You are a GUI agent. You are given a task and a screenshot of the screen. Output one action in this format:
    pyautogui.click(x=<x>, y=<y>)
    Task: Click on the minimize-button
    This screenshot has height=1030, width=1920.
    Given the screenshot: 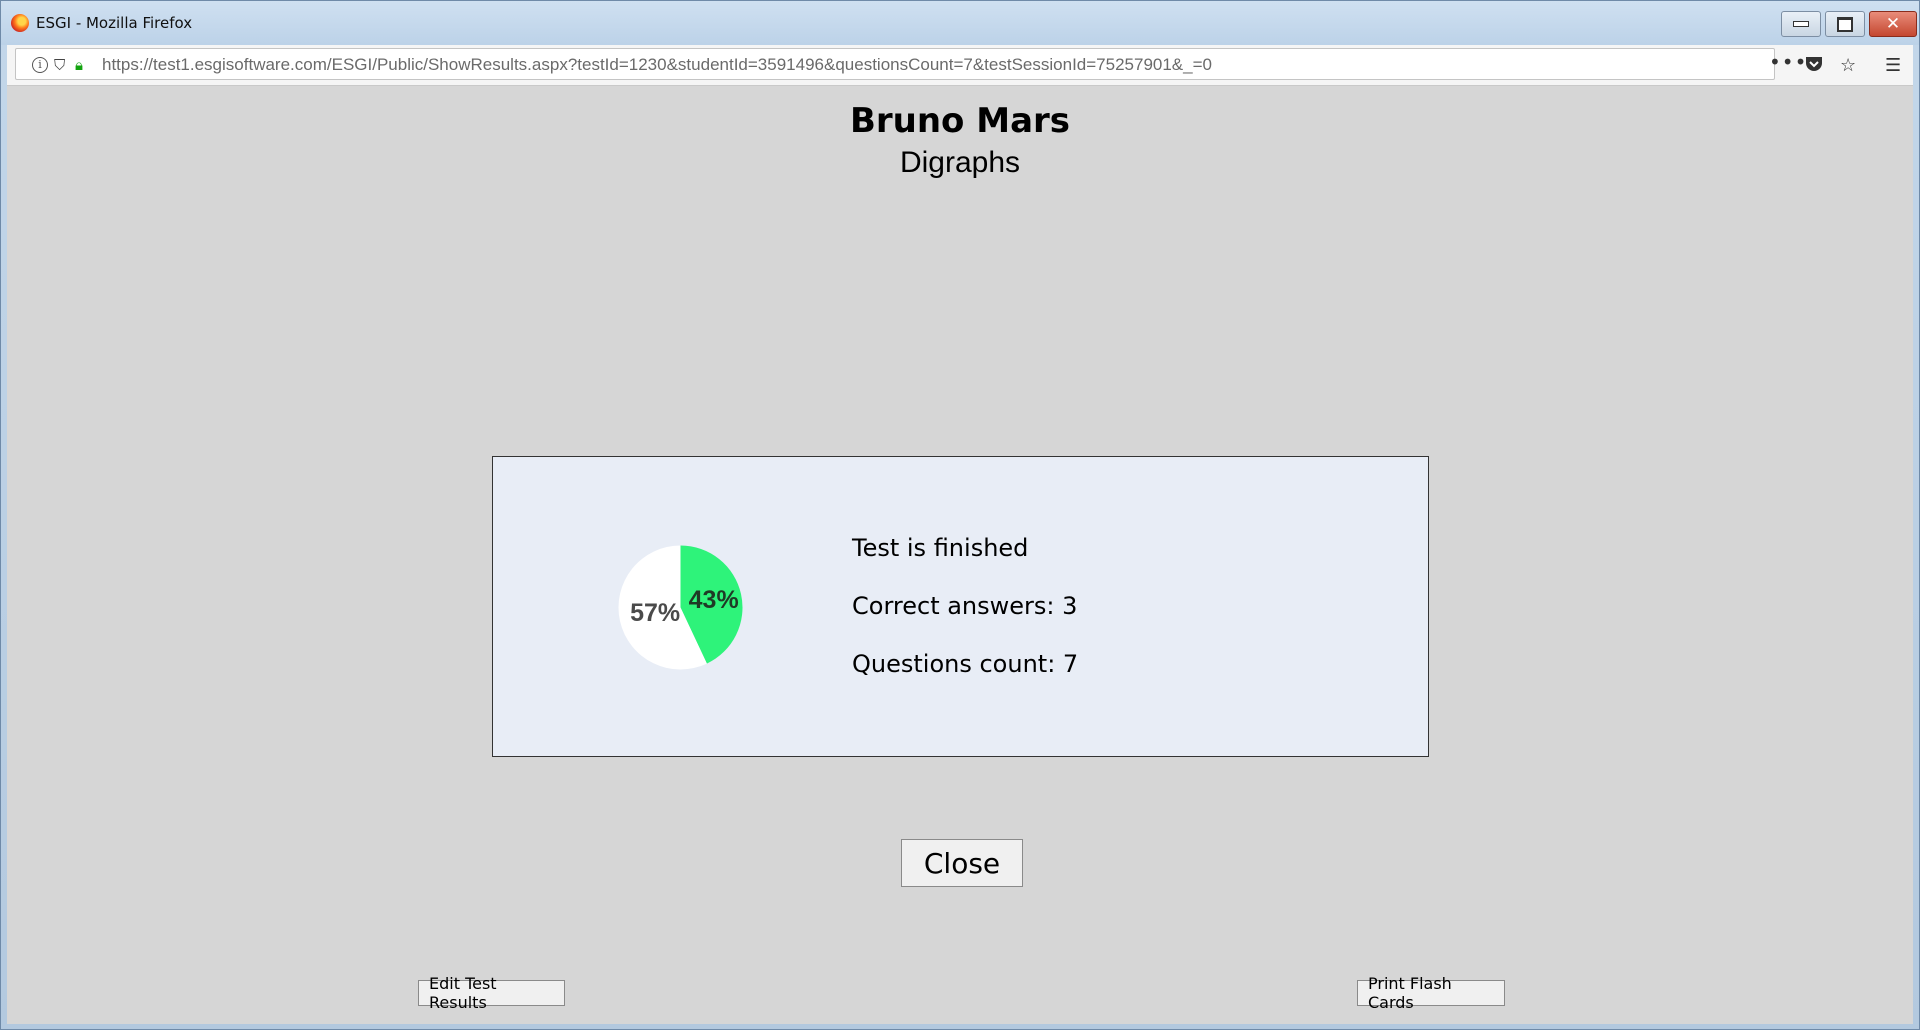 What is the action you would take?
    pyautogui.click(x=1801, y=24)
    